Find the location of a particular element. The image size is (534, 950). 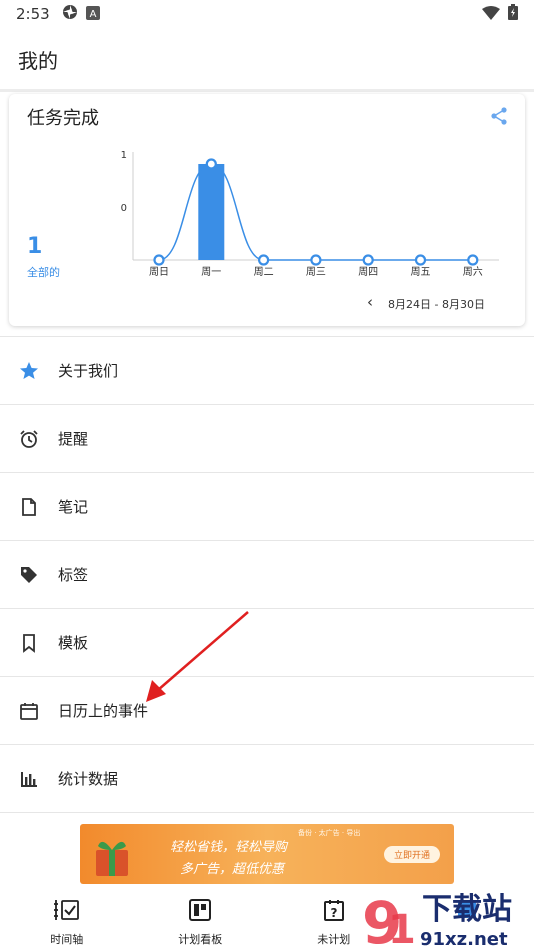

bookmark-icon is located at coordinates (29, 643).